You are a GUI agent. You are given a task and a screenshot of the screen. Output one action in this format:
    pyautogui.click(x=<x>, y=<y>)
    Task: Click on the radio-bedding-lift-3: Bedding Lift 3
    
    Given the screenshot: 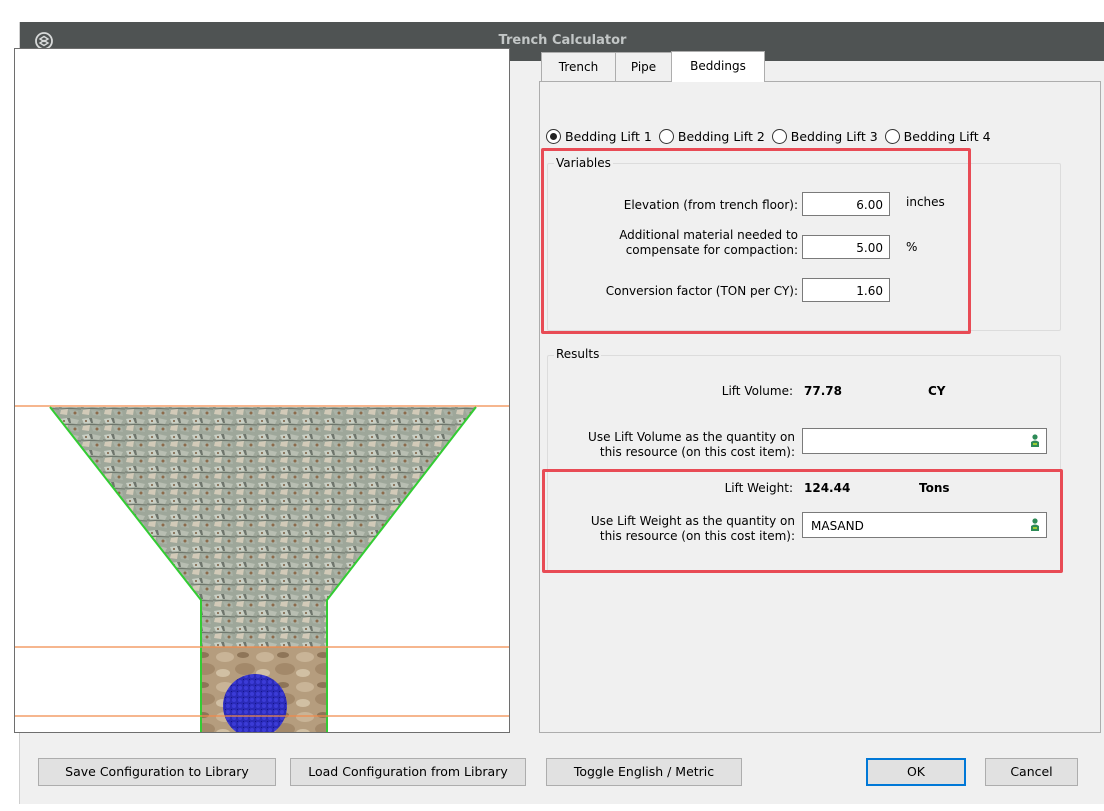 What is the action you would take?
    pyautogui.click(x=824, y=136)
    